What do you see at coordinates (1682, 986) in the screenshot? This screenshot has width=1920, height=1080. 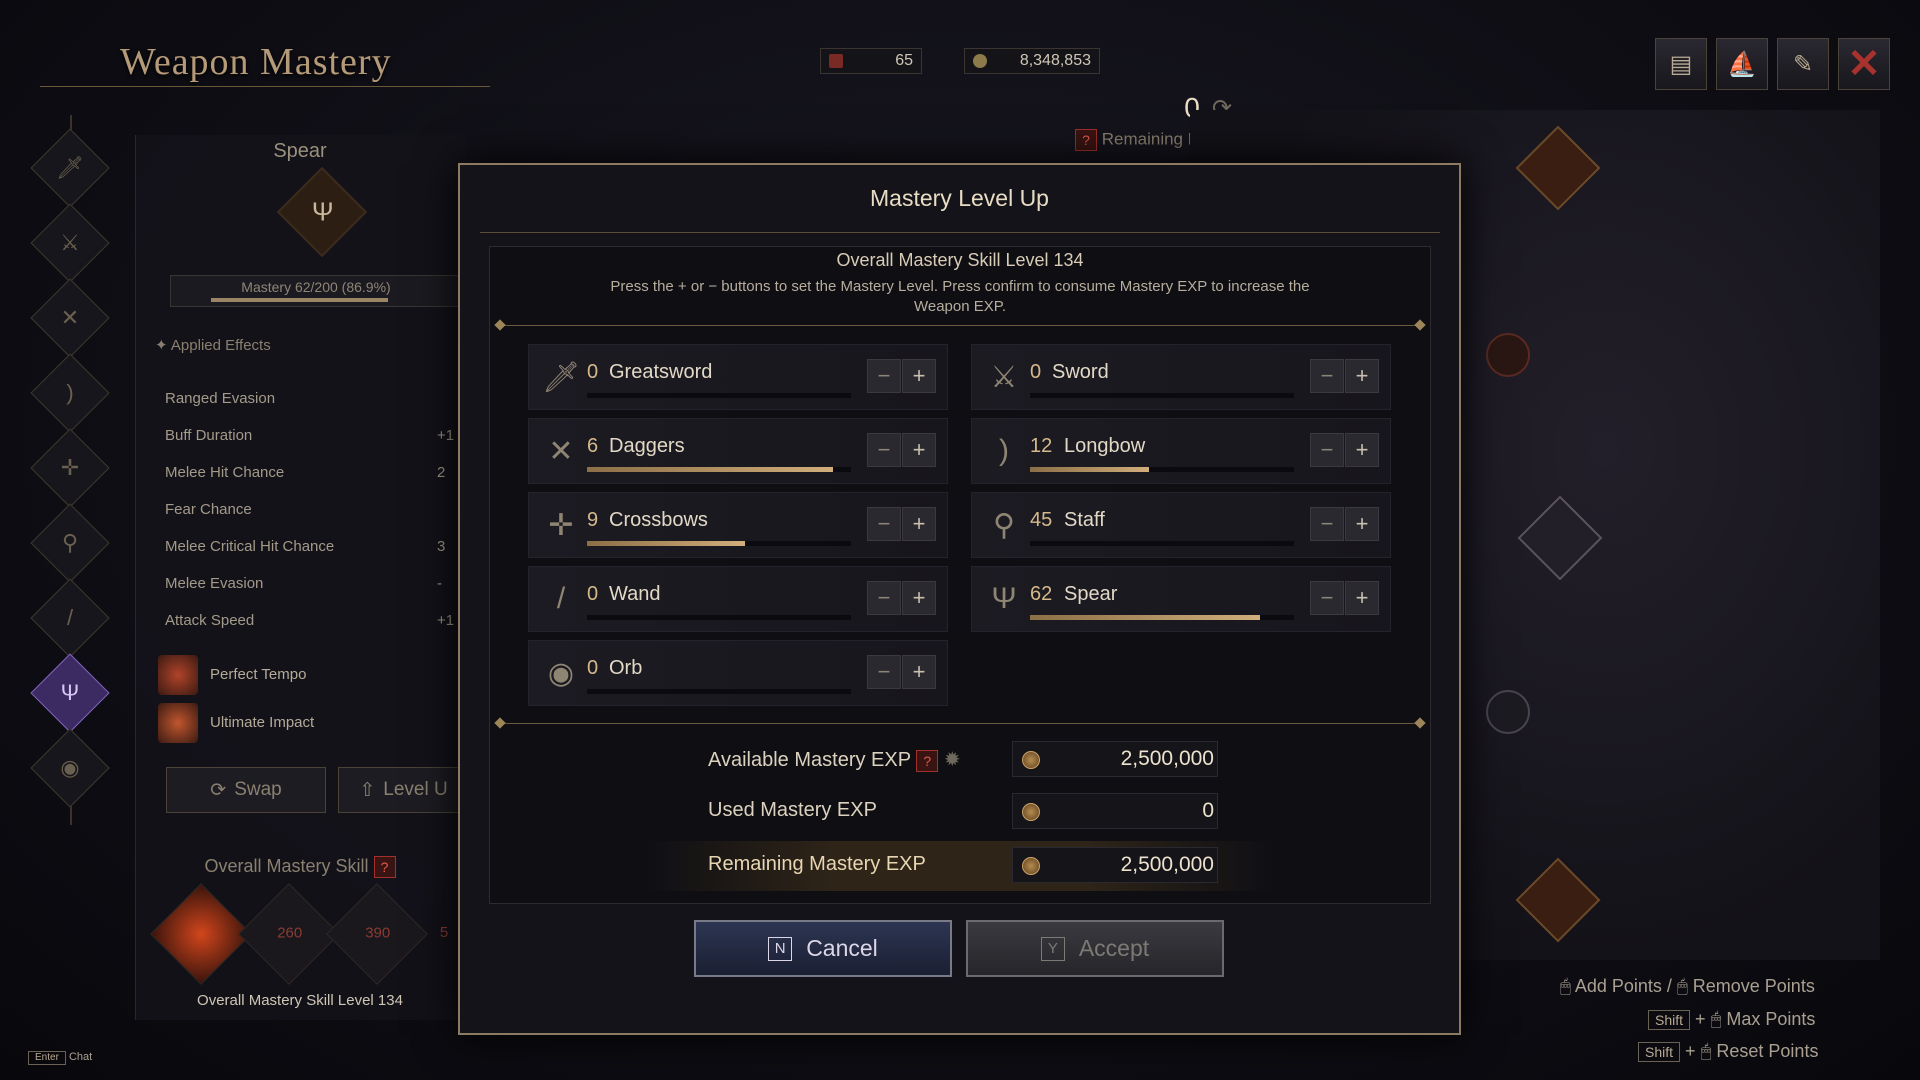 I see `mouse-right-icon: 🖱` at bounding box center [1682, 986].